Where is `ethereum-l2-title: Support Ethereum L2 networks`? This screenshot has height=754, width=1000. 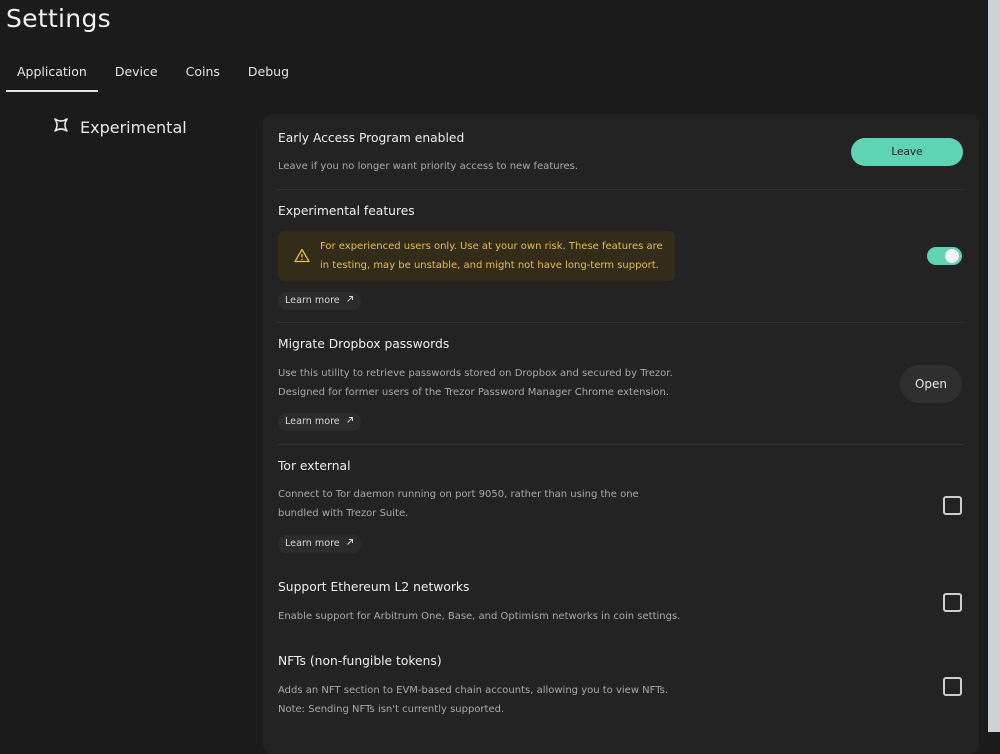 ethereum-l2-title: Support Ethereum L2 networks is located at coordinates (374, 587).